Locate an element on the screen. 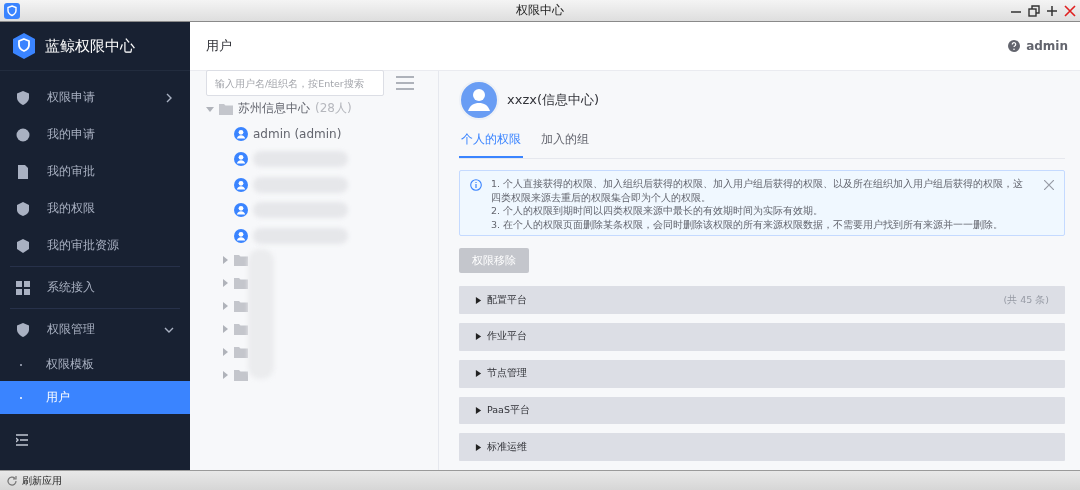  collapse-panel: 作业平台 is located at coordinates (762, 337).